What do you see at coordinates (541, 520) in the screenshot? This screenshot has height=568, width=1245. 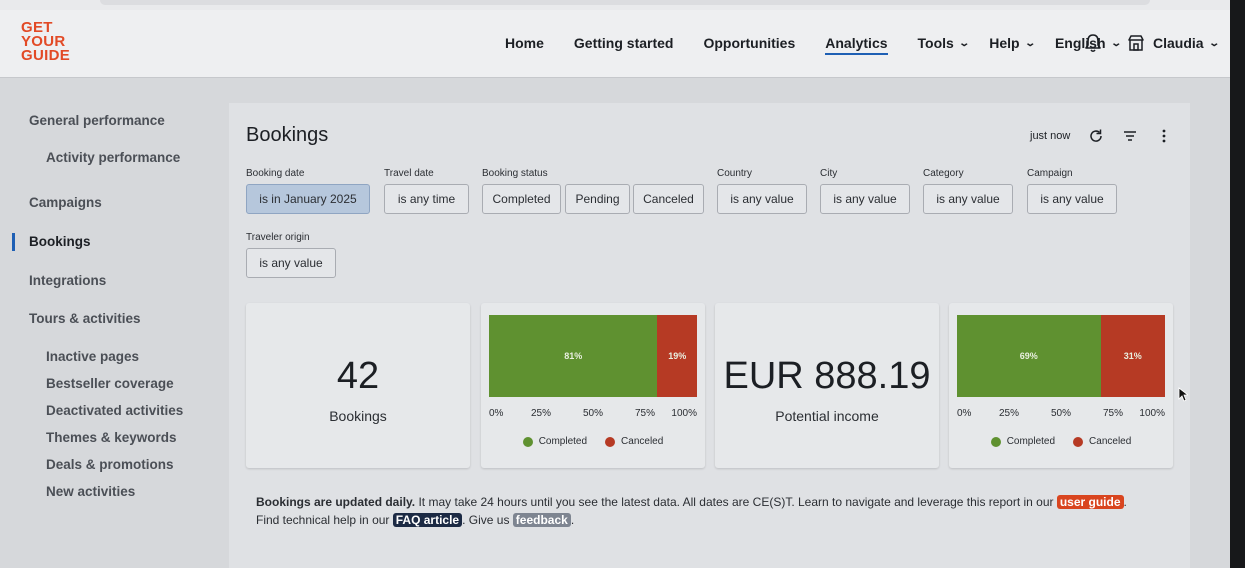 I see `feedback-link: feedback` at bounding box center [541, 520].